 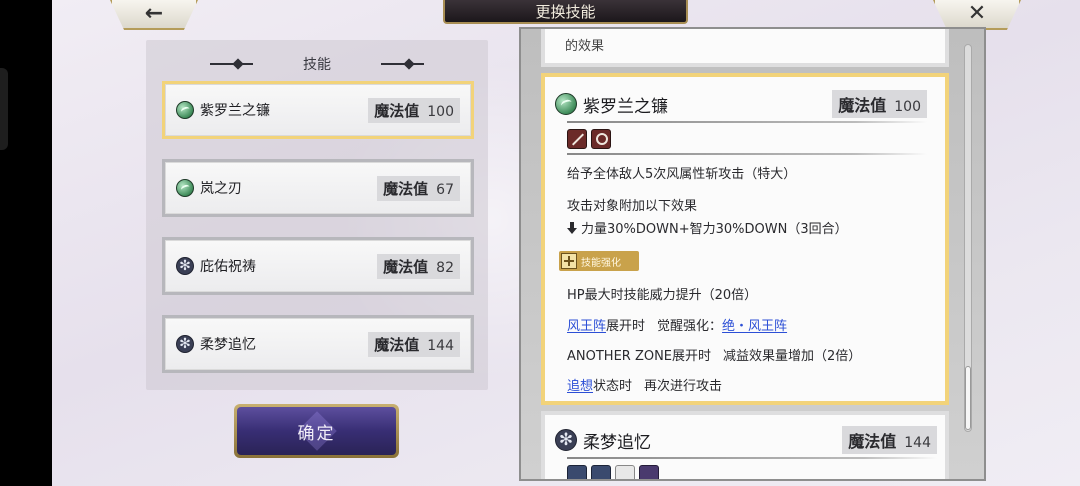 I want to click on desc-line-7: 追想状态时 再次进行攻击, so click(x=644, y=384).